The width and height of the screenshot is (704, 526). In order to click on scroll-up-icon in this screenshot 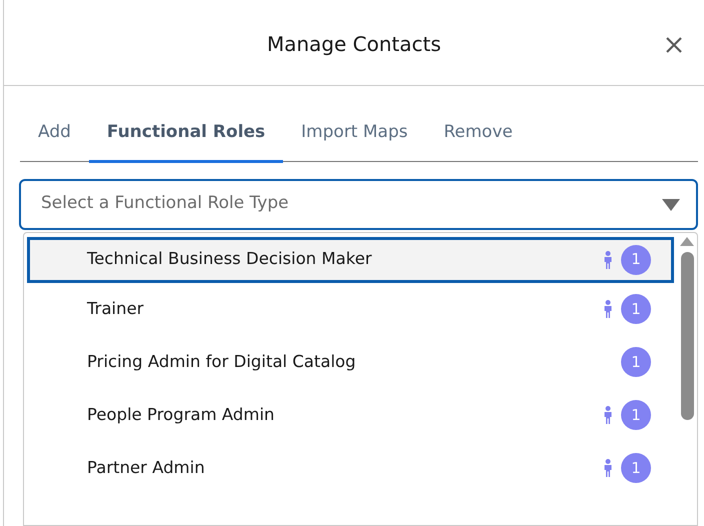, I will do `click(687, 241)`.